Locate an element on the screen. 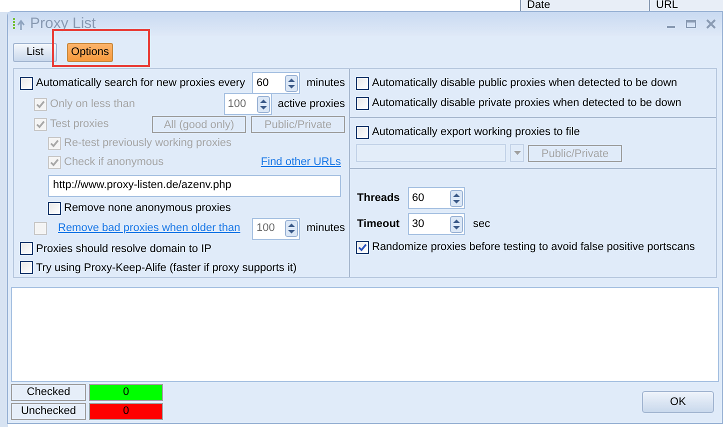 The image size is (723, 427). option-label: Automatically export working proxies to file is located at coordinates (476, 132).